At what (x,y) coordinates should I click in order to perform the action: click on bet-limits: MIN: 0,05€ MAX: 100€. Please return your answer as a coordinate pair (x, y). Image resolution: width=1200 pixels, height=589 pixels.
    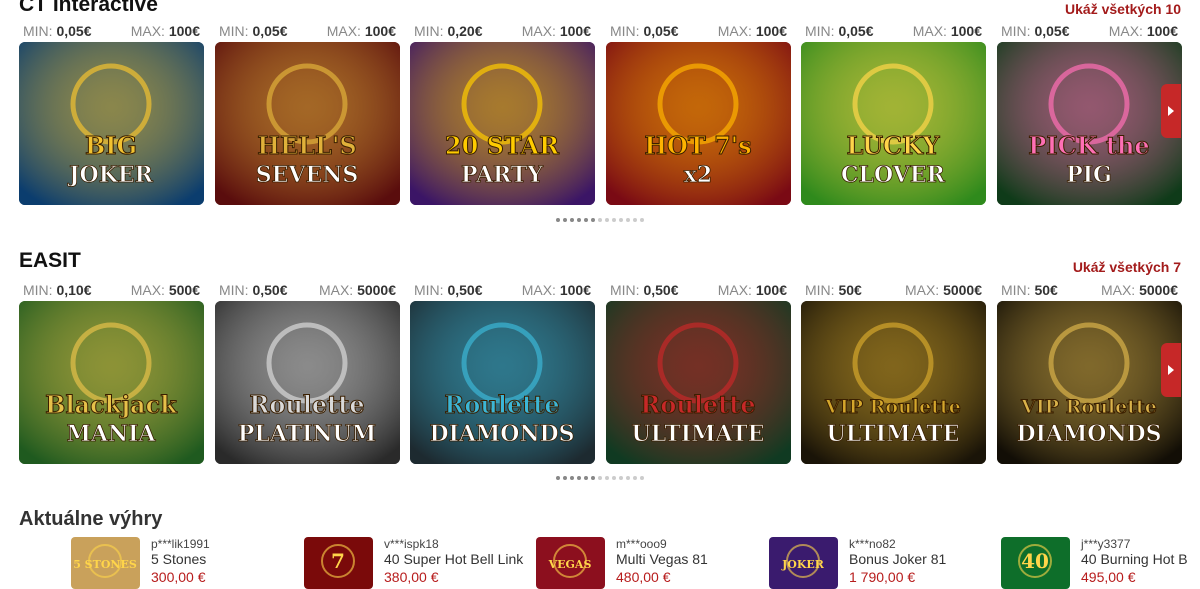
    Looking at the image, I should click on (1089, 31).